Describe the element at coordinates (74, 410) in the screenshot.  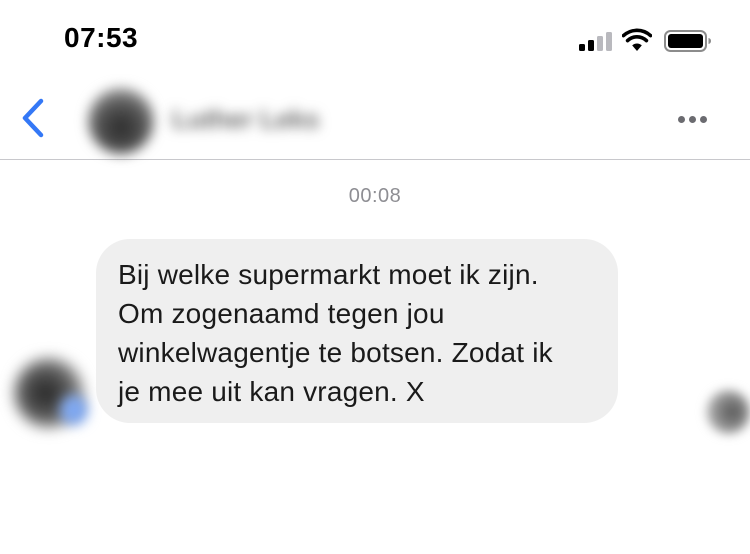
I see `sender-avatar-badge` at that location.